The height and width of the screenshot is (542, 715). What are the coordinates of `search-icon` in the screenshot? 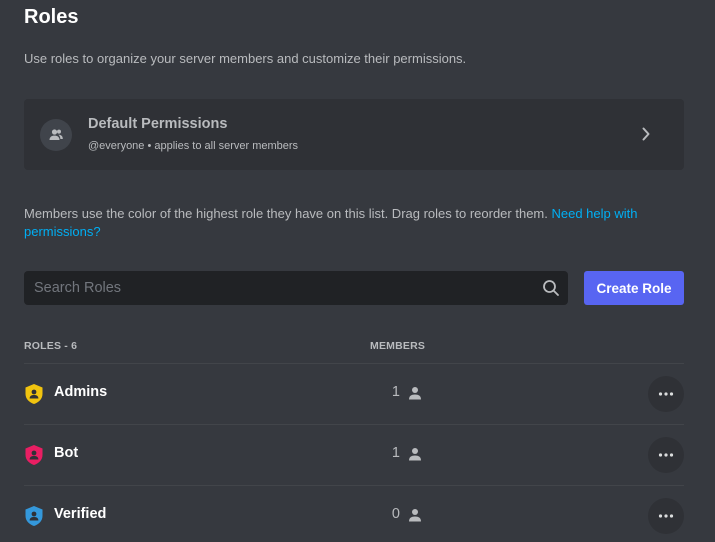 It's located at (551, 288).